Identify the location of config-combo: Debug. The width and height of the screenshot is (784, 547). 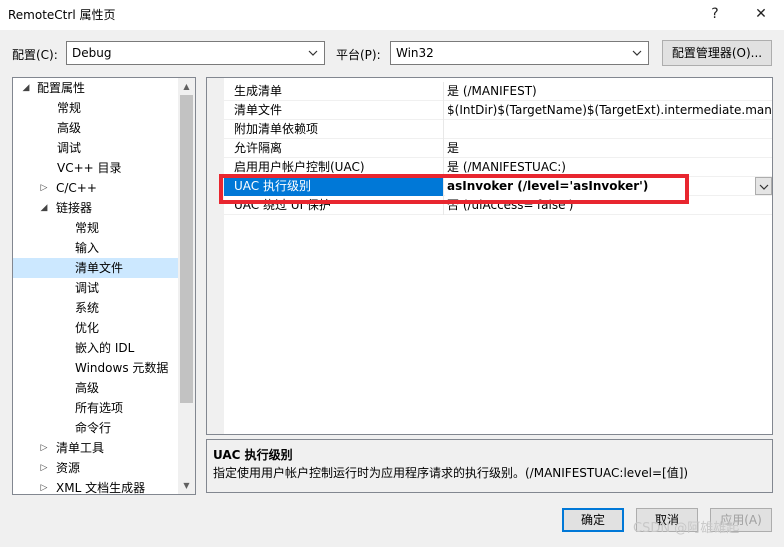
(195, 53).